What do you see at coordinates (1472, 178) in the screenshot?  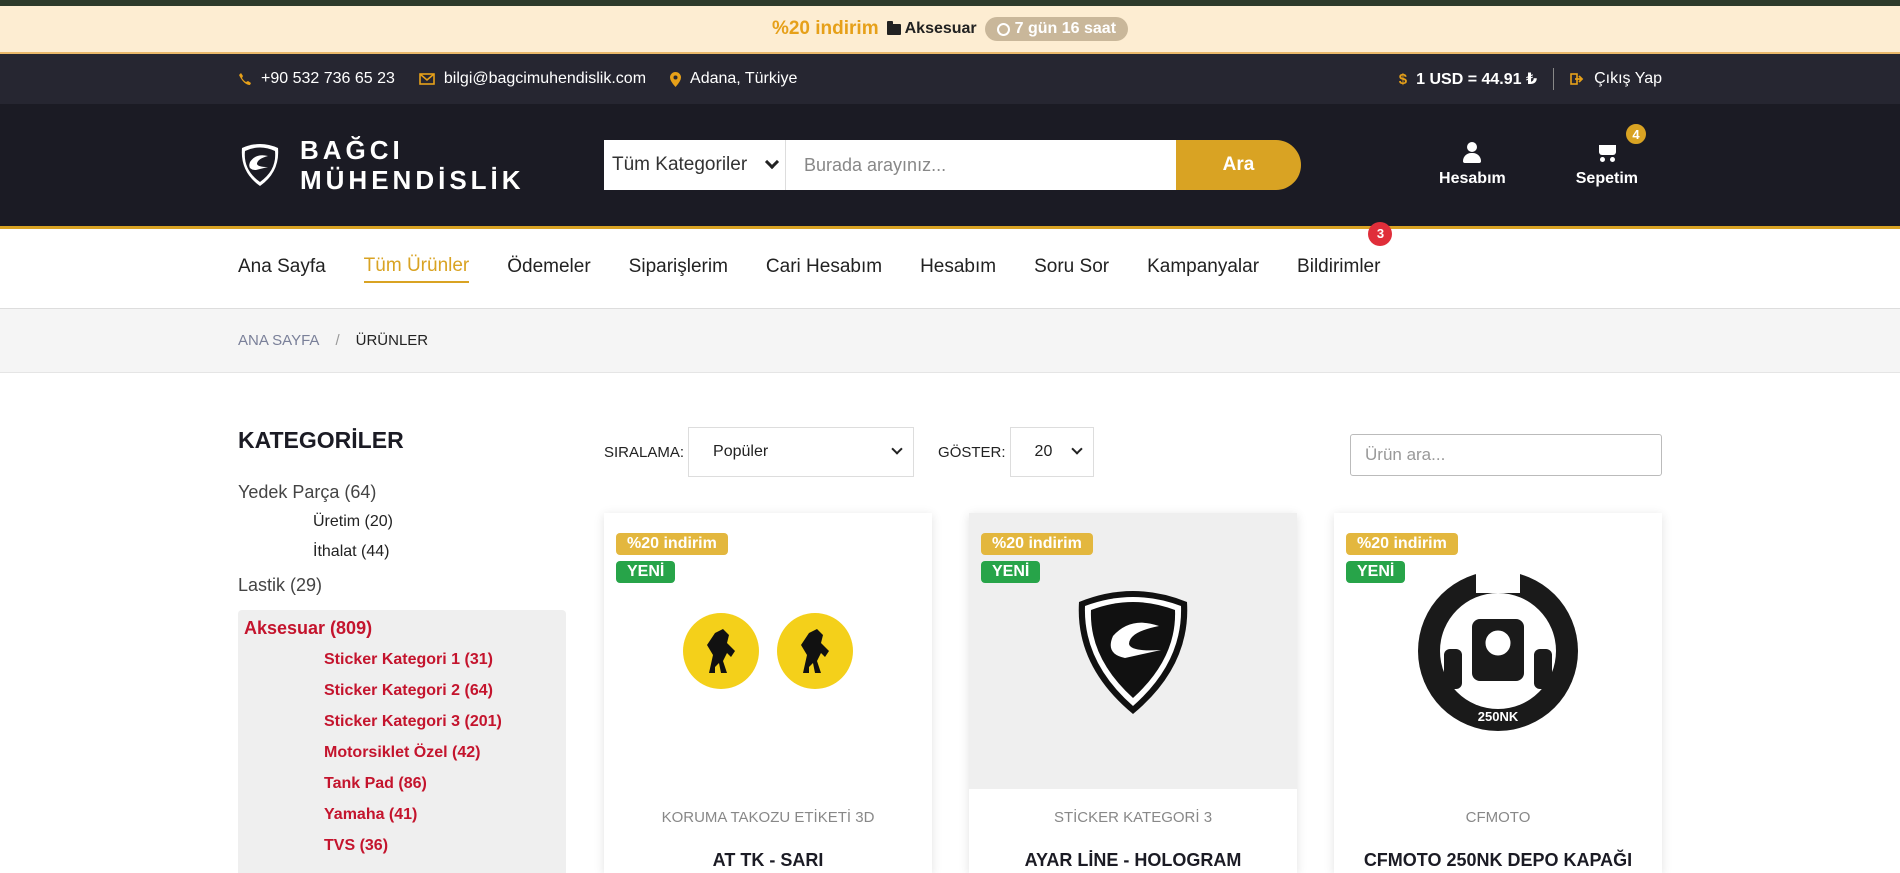 I see `account-label: Hesabım` at bounding box center [1472, 178].